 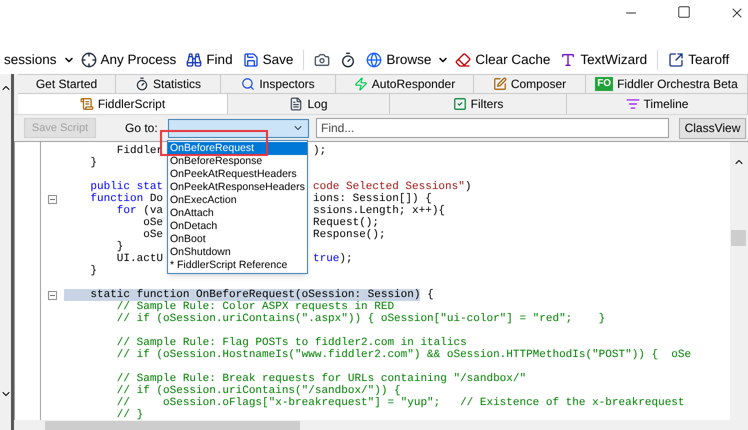 What do you see at coordinates (502, 60) in the screenshot?
I see `toolbar-button: Clear Cache` at bounding box center [502, 60].